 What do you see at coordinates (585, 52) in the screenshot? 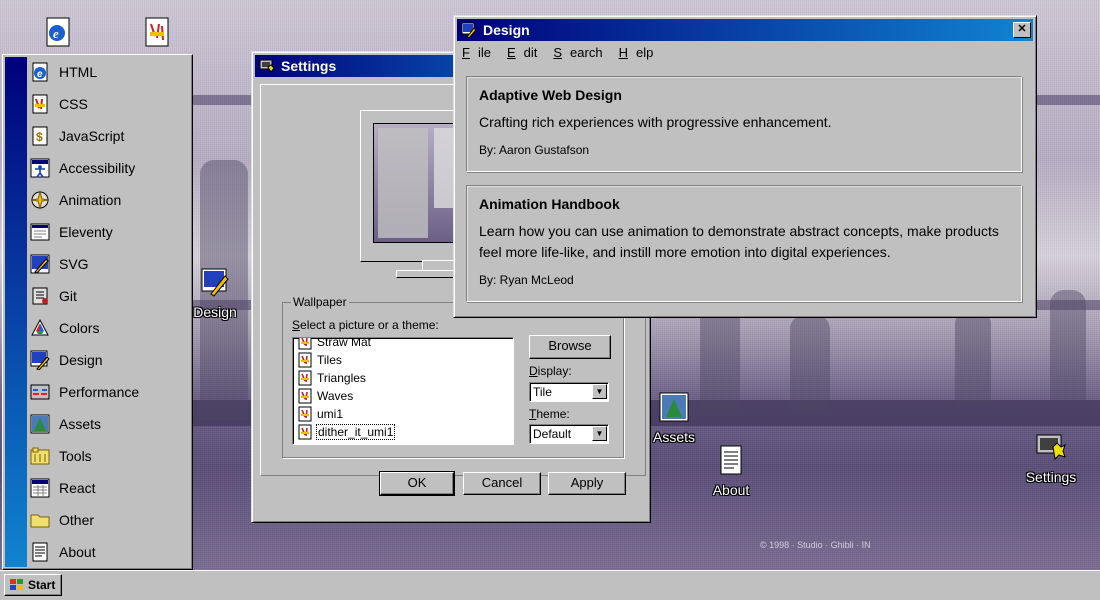
I see `menu-search: Search` at bounding box center [585, 52].